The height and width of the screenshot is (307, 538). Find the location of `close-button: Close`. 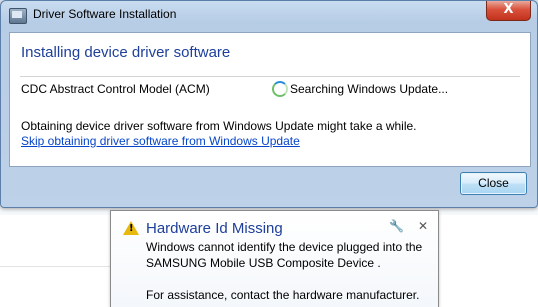

close-button: Close is located at coordinates (493, 183).